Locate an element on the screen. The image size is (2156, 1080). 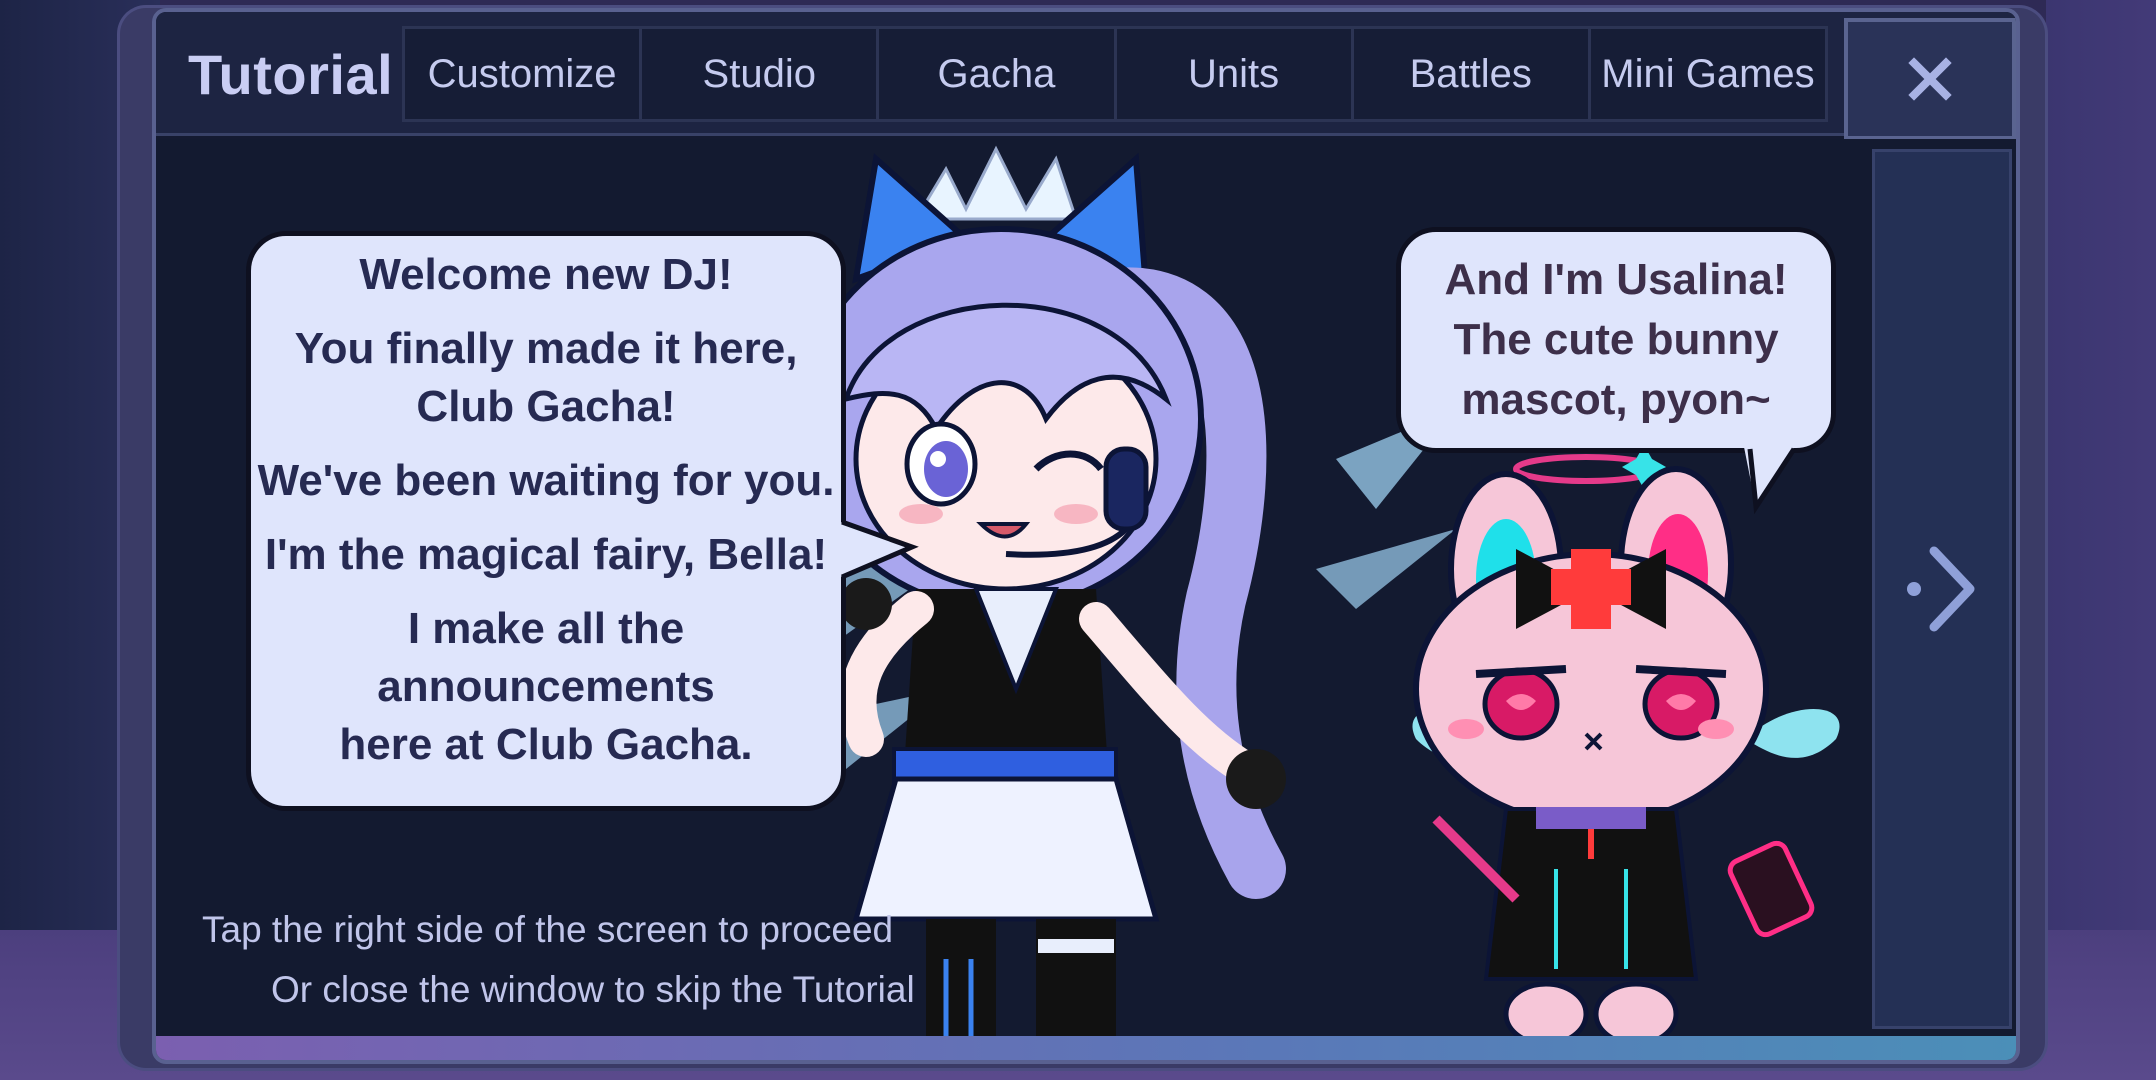
bella-line-2: You finally made it here, is located at coordinates (546, 348).